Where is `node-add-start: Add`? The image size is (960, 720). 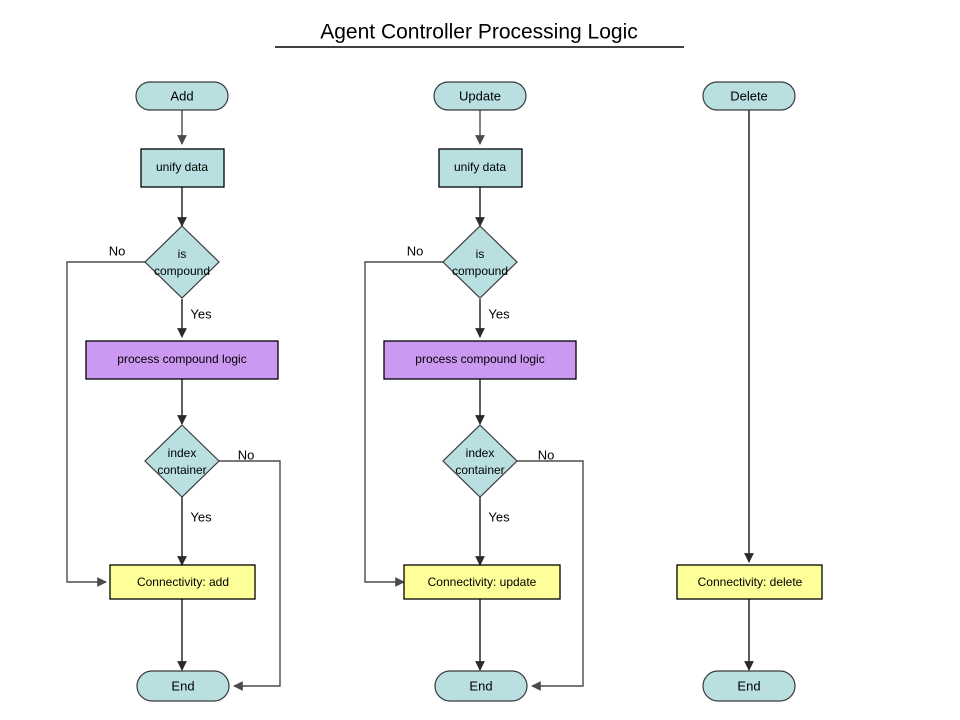
node-add-start: Add is located at coordinates (182, 96).